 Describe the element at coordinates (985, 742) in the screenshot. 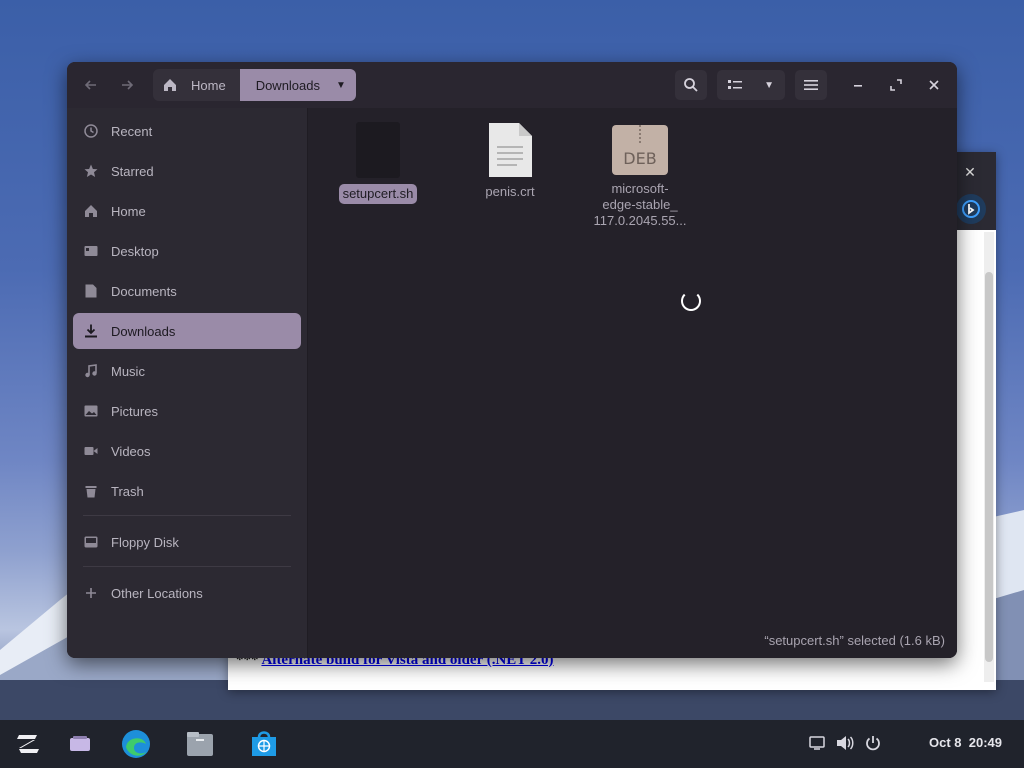

I see `clock-time: 20:49` at that location.